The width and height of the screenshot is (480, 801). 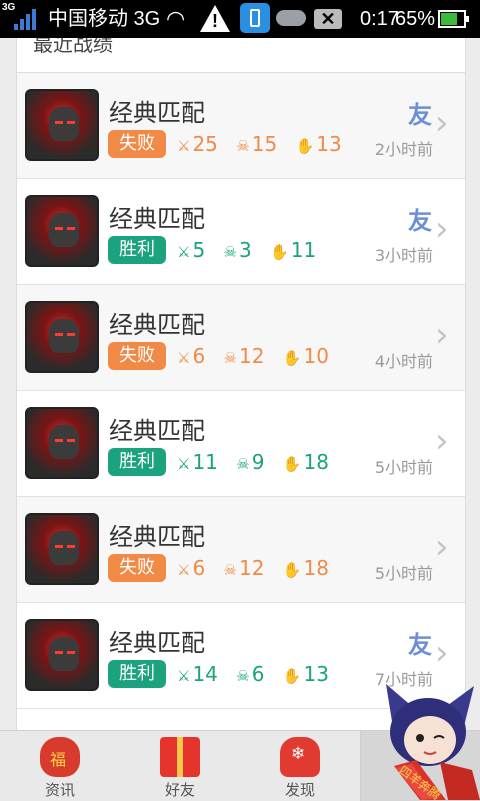 I want to click on deaths-value: 6, so click(x=258, y=674).